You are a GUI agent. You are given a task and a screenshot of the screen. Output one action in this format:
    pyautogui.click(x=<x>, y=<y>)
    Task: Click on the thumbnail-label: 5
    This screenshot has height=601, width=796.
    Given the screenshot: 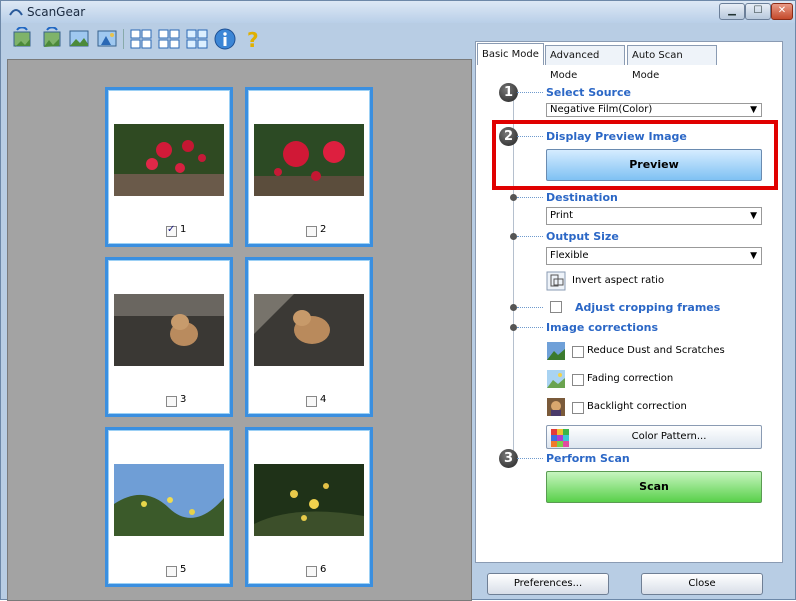 What is the action you would take?
    pyautogui.click(x=183, y=569)
    